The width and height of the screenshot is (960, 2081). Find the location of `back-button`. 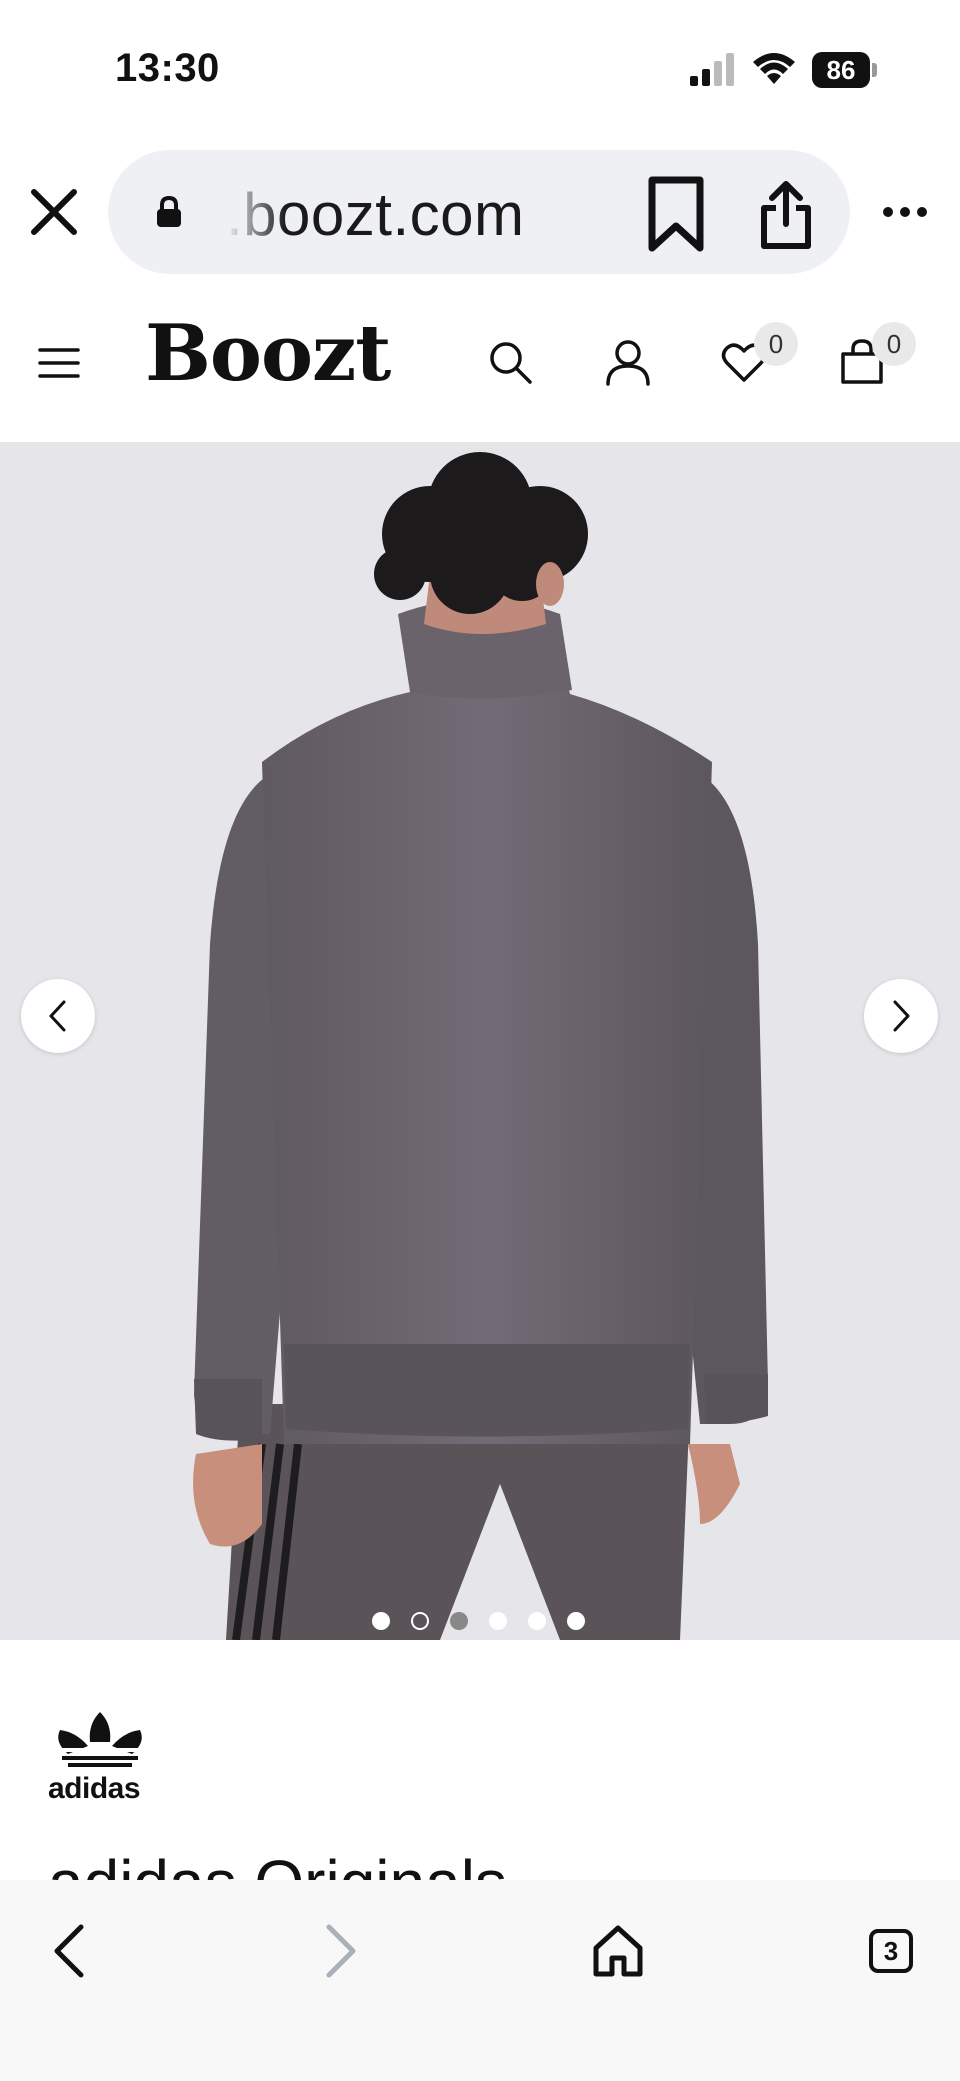

back-button is located at coordinates (69, 1951).